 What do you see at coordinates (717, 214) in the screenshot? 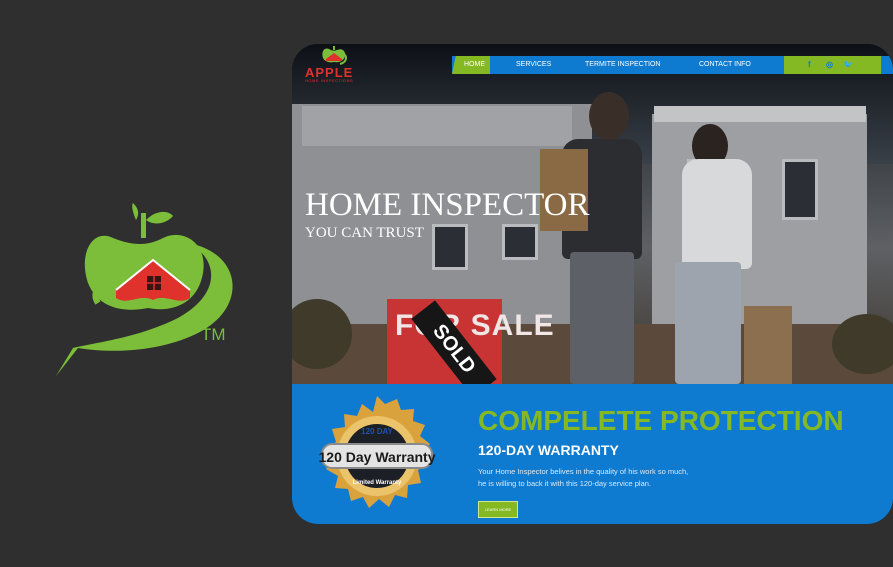
I see `woman-figure` at bounding box center [717, 214].